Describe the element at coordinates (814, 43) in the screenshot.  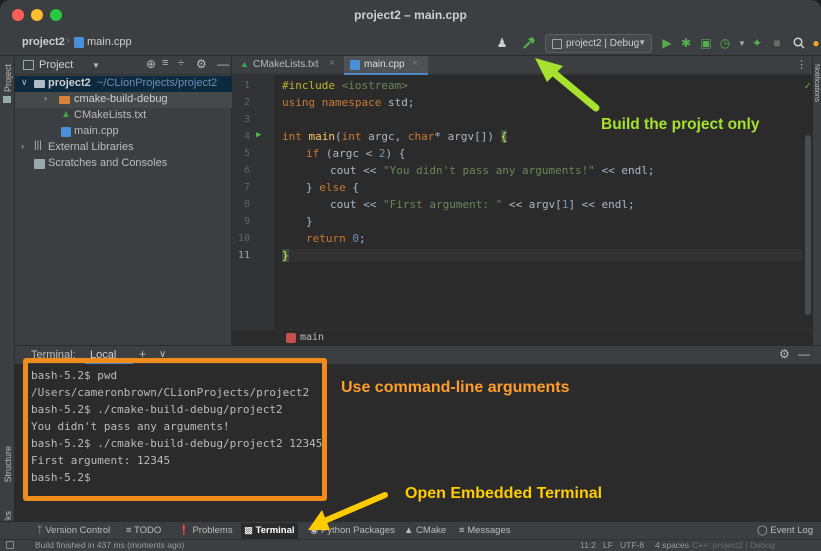
I see `updates-icon: ●` at that location.